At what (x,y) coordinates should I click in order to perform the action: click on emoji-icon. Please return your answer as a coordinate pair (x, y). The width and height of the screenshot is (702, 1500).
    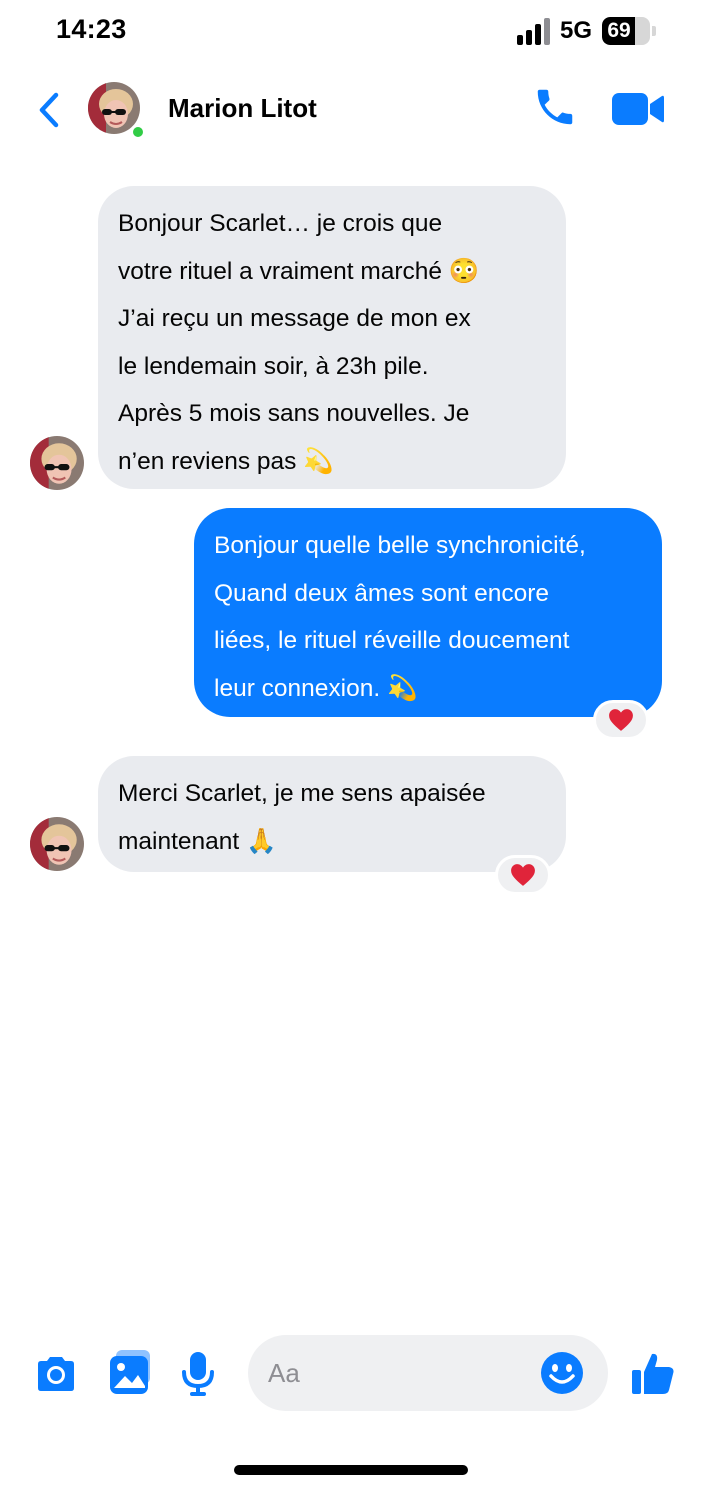
    Looking at the image, I should click on (562, 1373).